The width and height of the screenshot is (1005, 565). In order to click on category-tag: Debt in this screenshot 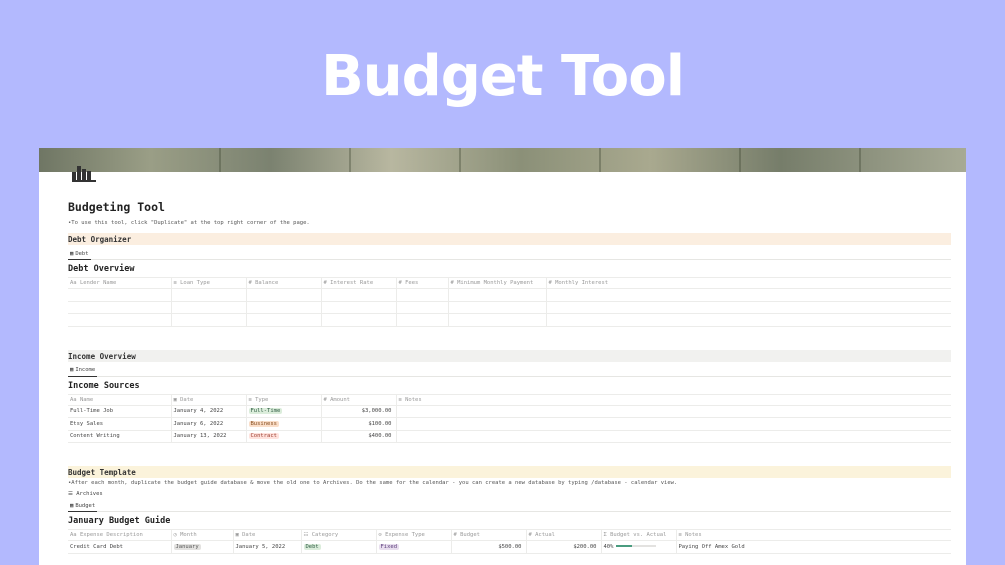, I will do `click(312, 546)`.